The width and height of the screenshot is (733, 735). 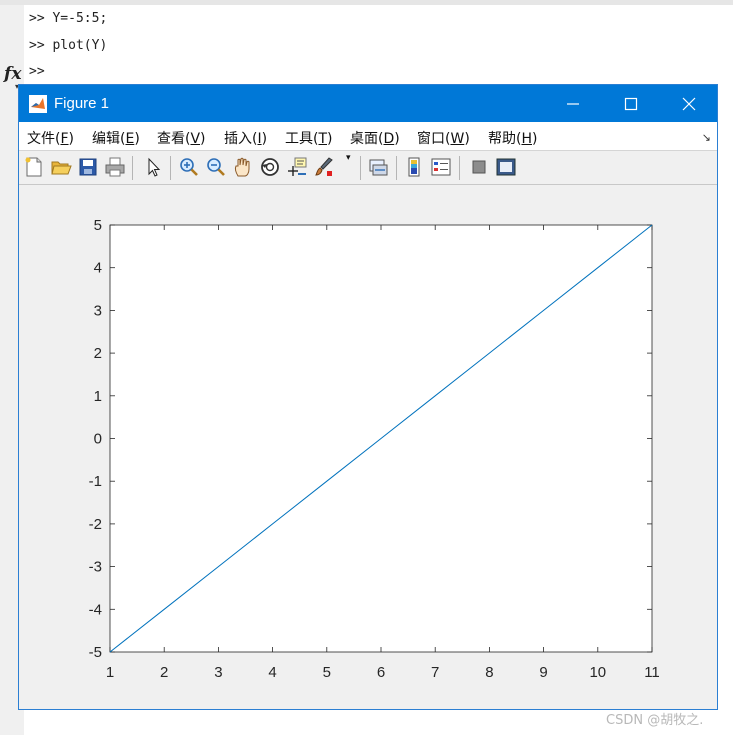 What do you see at coordinates (95, 481) in the screenshot?
I see `y-tick-label: -1` at bounding box center [95, 481].